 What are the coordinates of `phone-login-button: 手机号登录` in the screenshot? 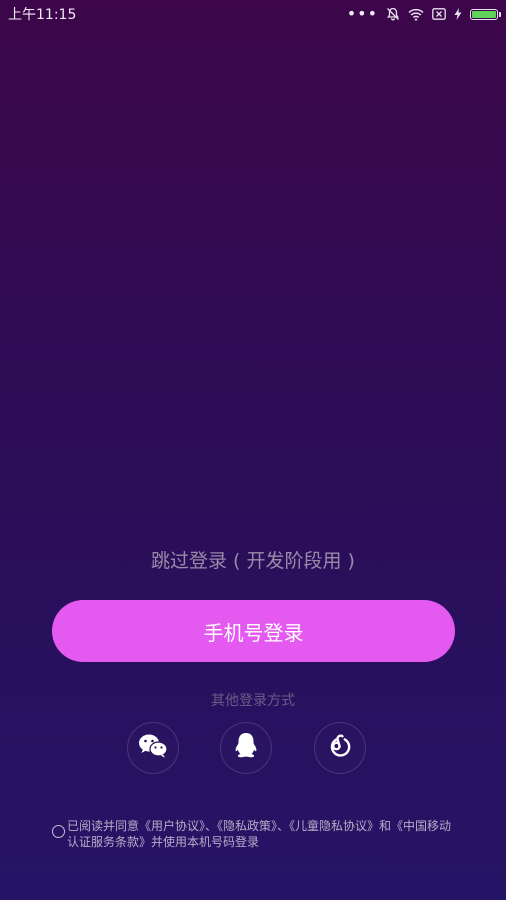 It's located at (253, 631).